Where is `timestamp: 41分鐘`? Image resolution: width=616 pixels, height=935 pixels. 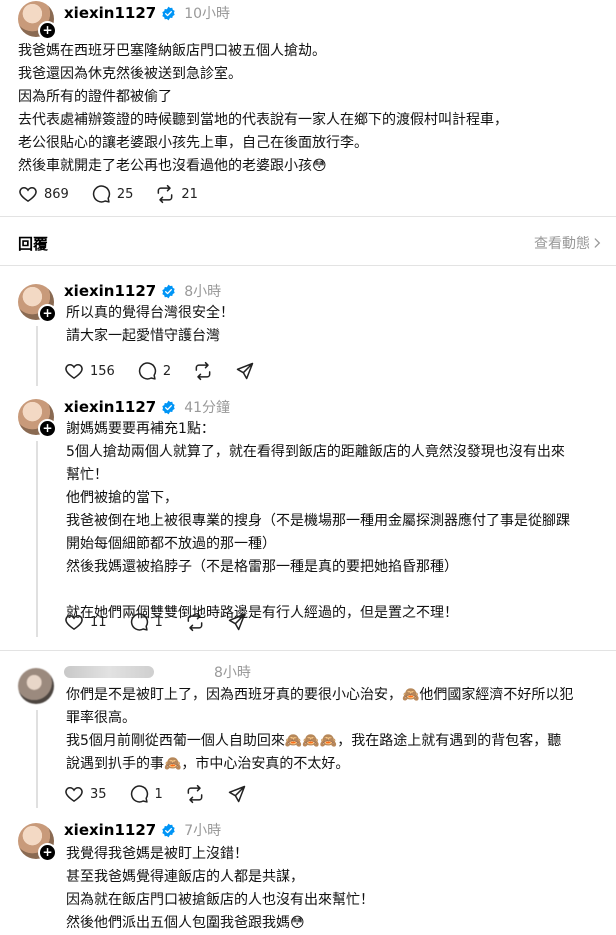 timestamp: 41分鐘 is located at coordinates (207, 408).